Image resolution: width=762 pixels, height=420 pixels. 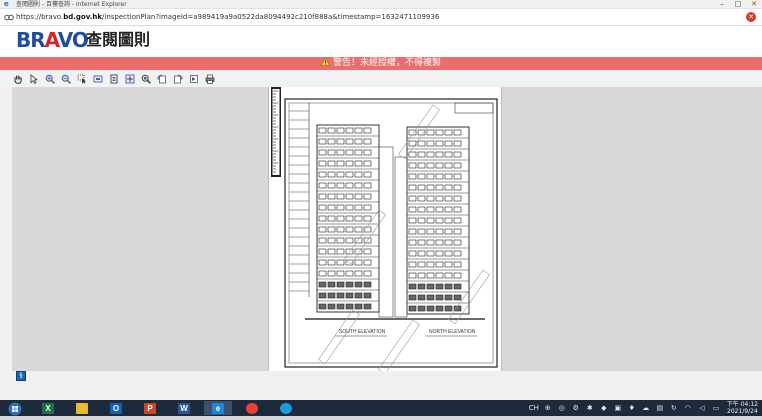 I want to click on pan-hand-icon, so click(x=17, y=79).